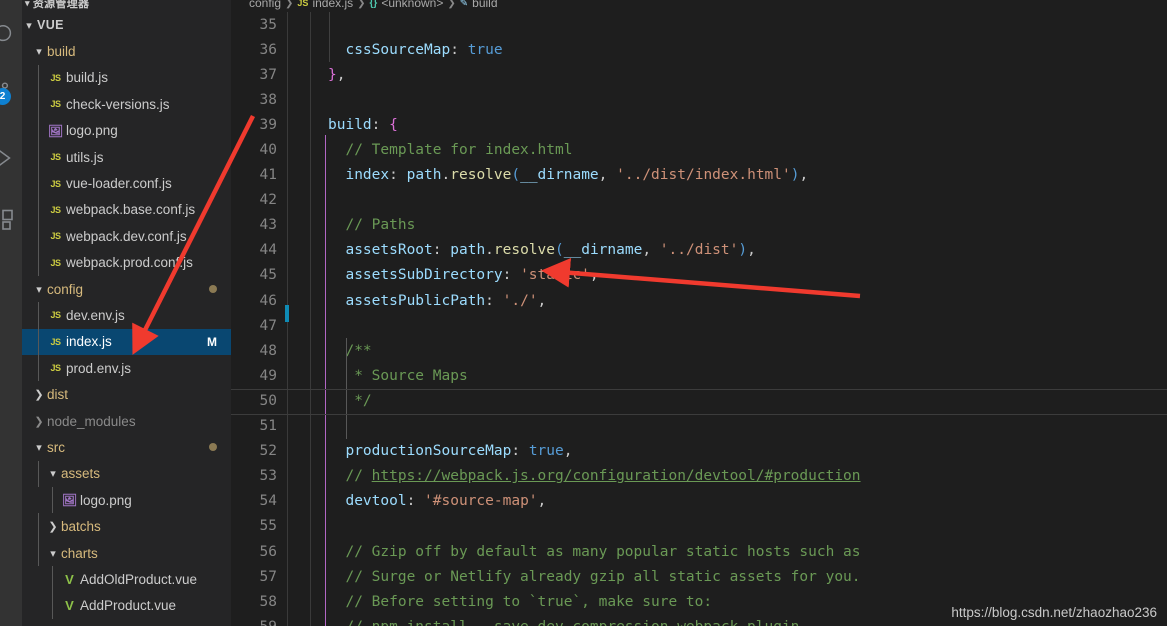 The width and height of the screenshot is (1167, 626). What do you see at coordinates (349, 351) in the screenshot?
I see `code-text: /**` at bounding box center [349, 351].